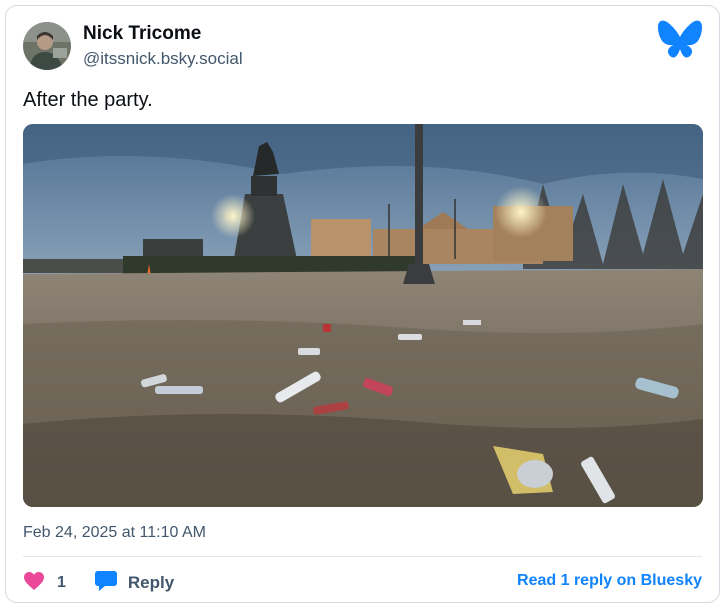 This screenshot has width=727, height=610. Describe the element at coordinates (61, 582) in the screenshot. I see `like-count: 1` at that location.